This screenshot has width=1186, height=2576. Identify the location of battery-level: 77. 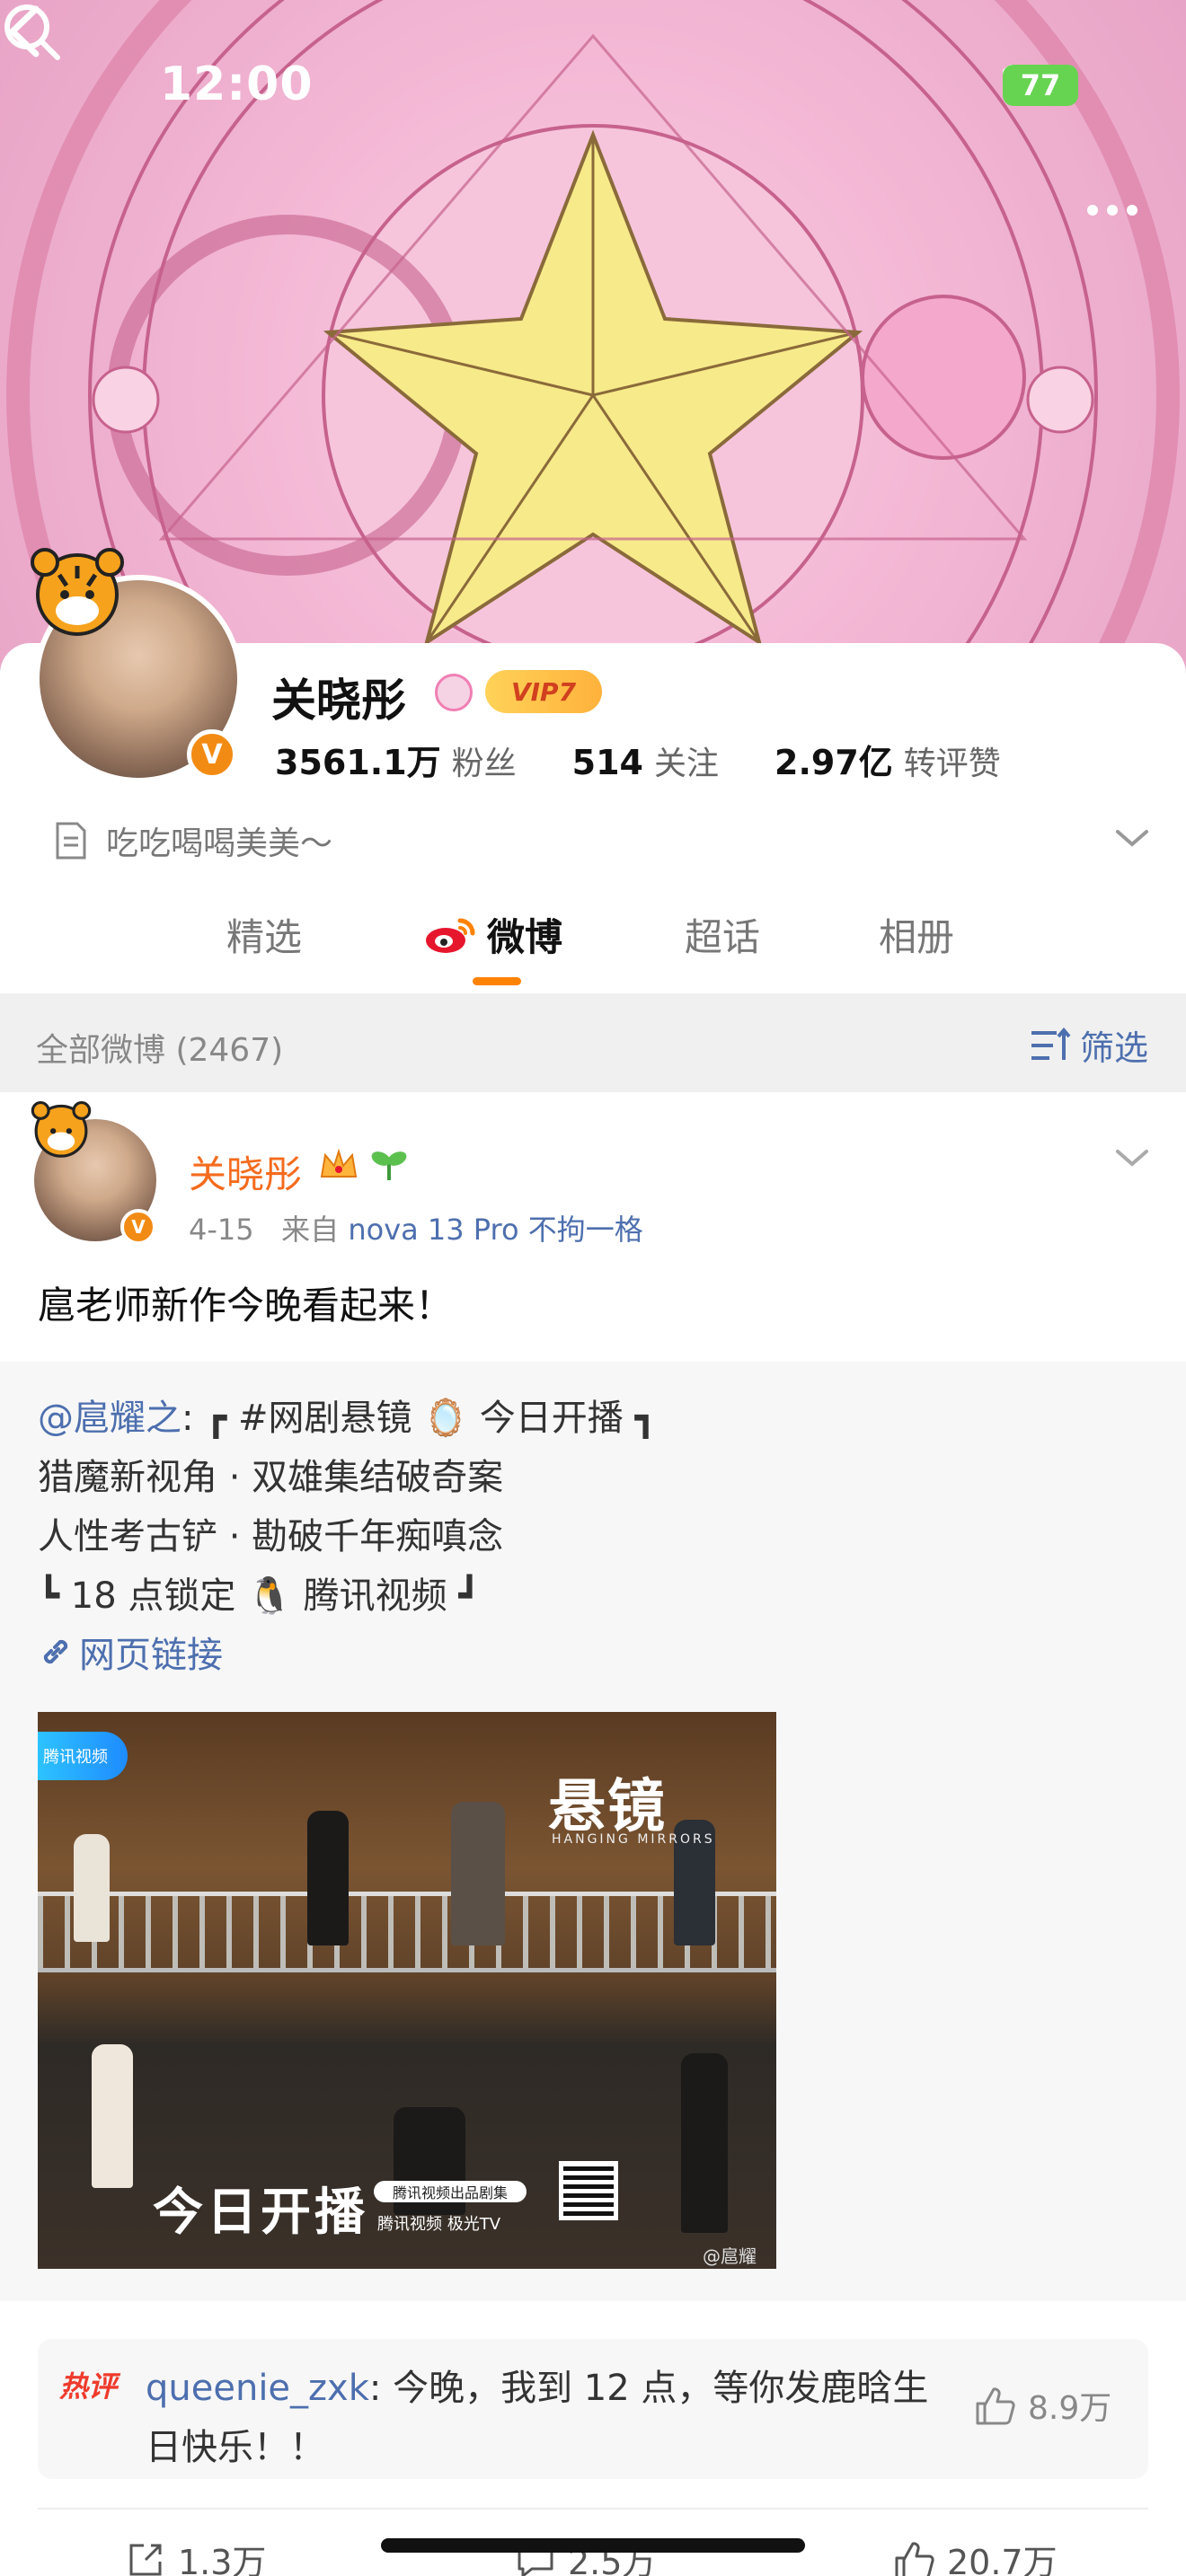
(1040, 85).